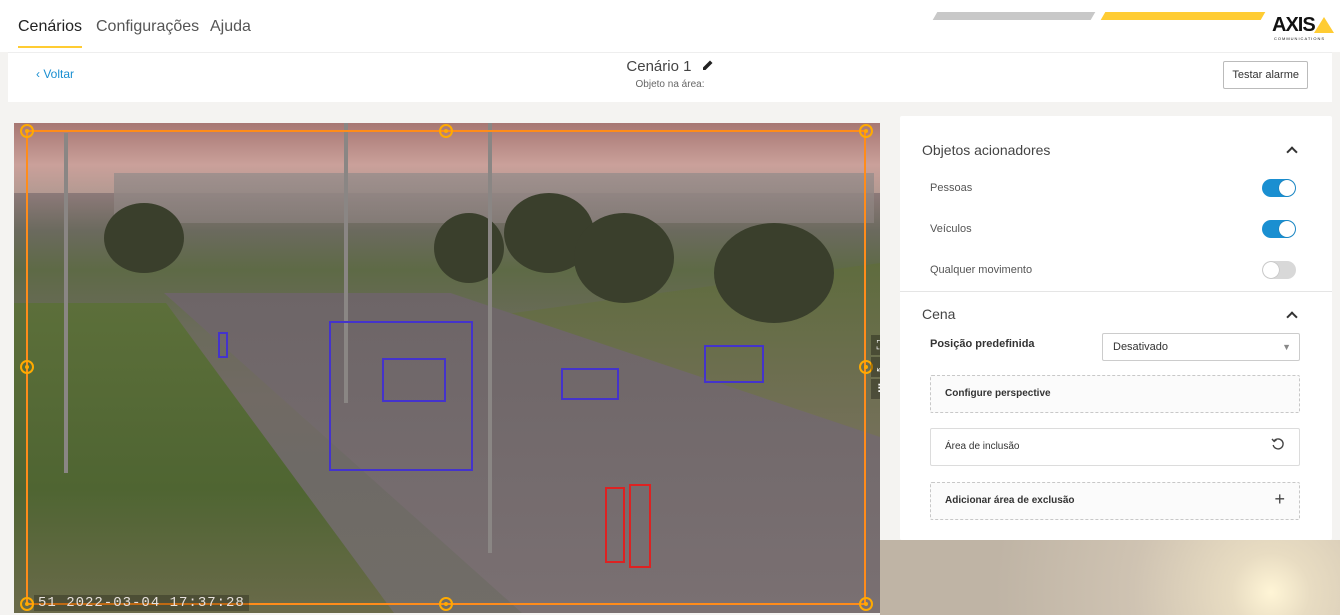 The width and height of the screenshot is (1340, 615). I want to click on preset-position-select: Desativado ▼, so click(1201, 347).